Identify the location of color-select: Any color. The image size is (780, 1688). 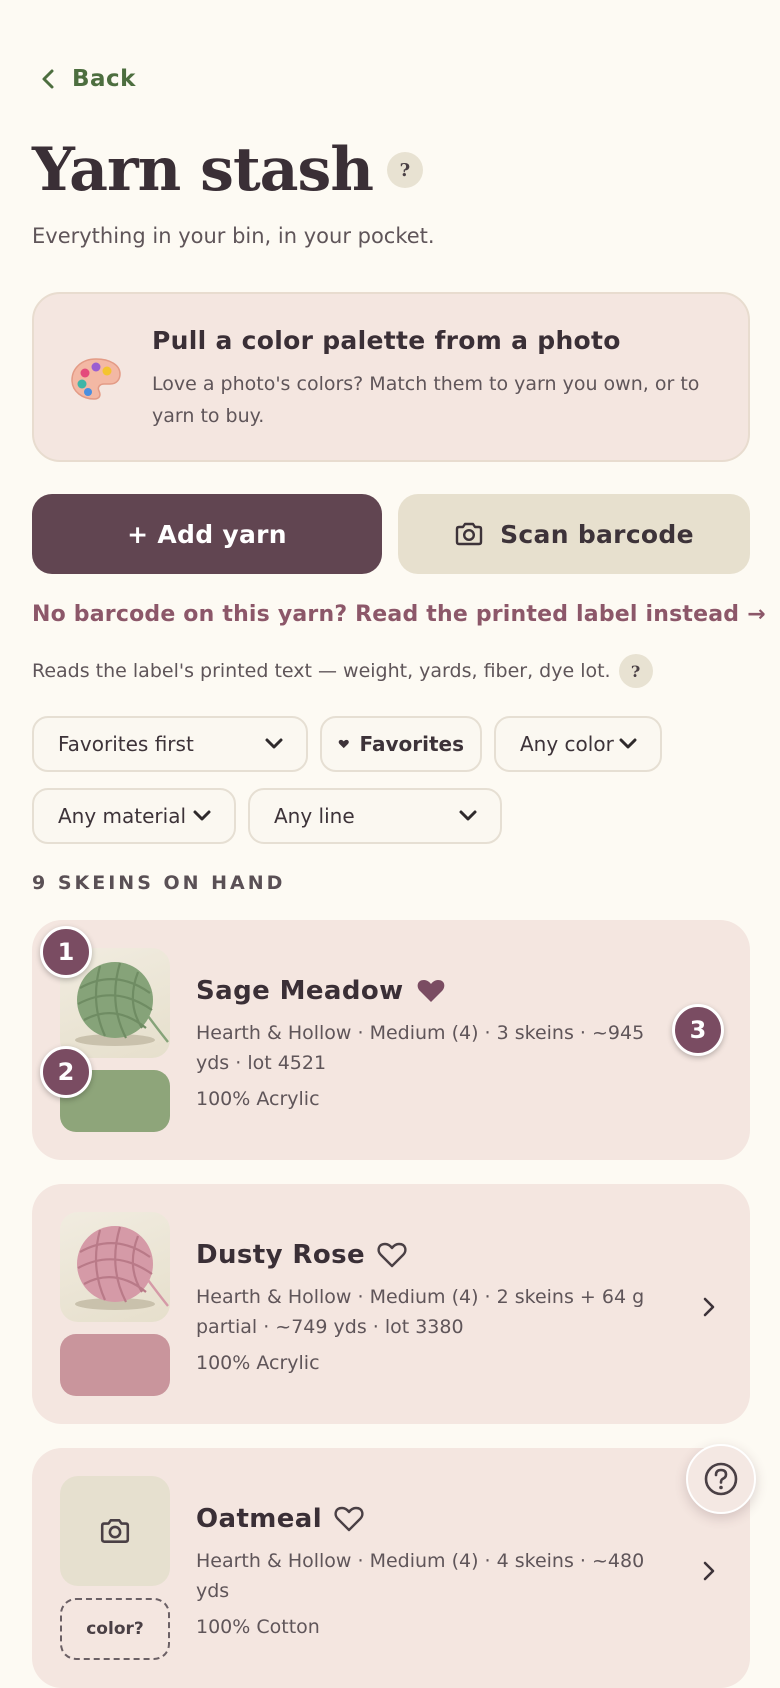
(578, 744).